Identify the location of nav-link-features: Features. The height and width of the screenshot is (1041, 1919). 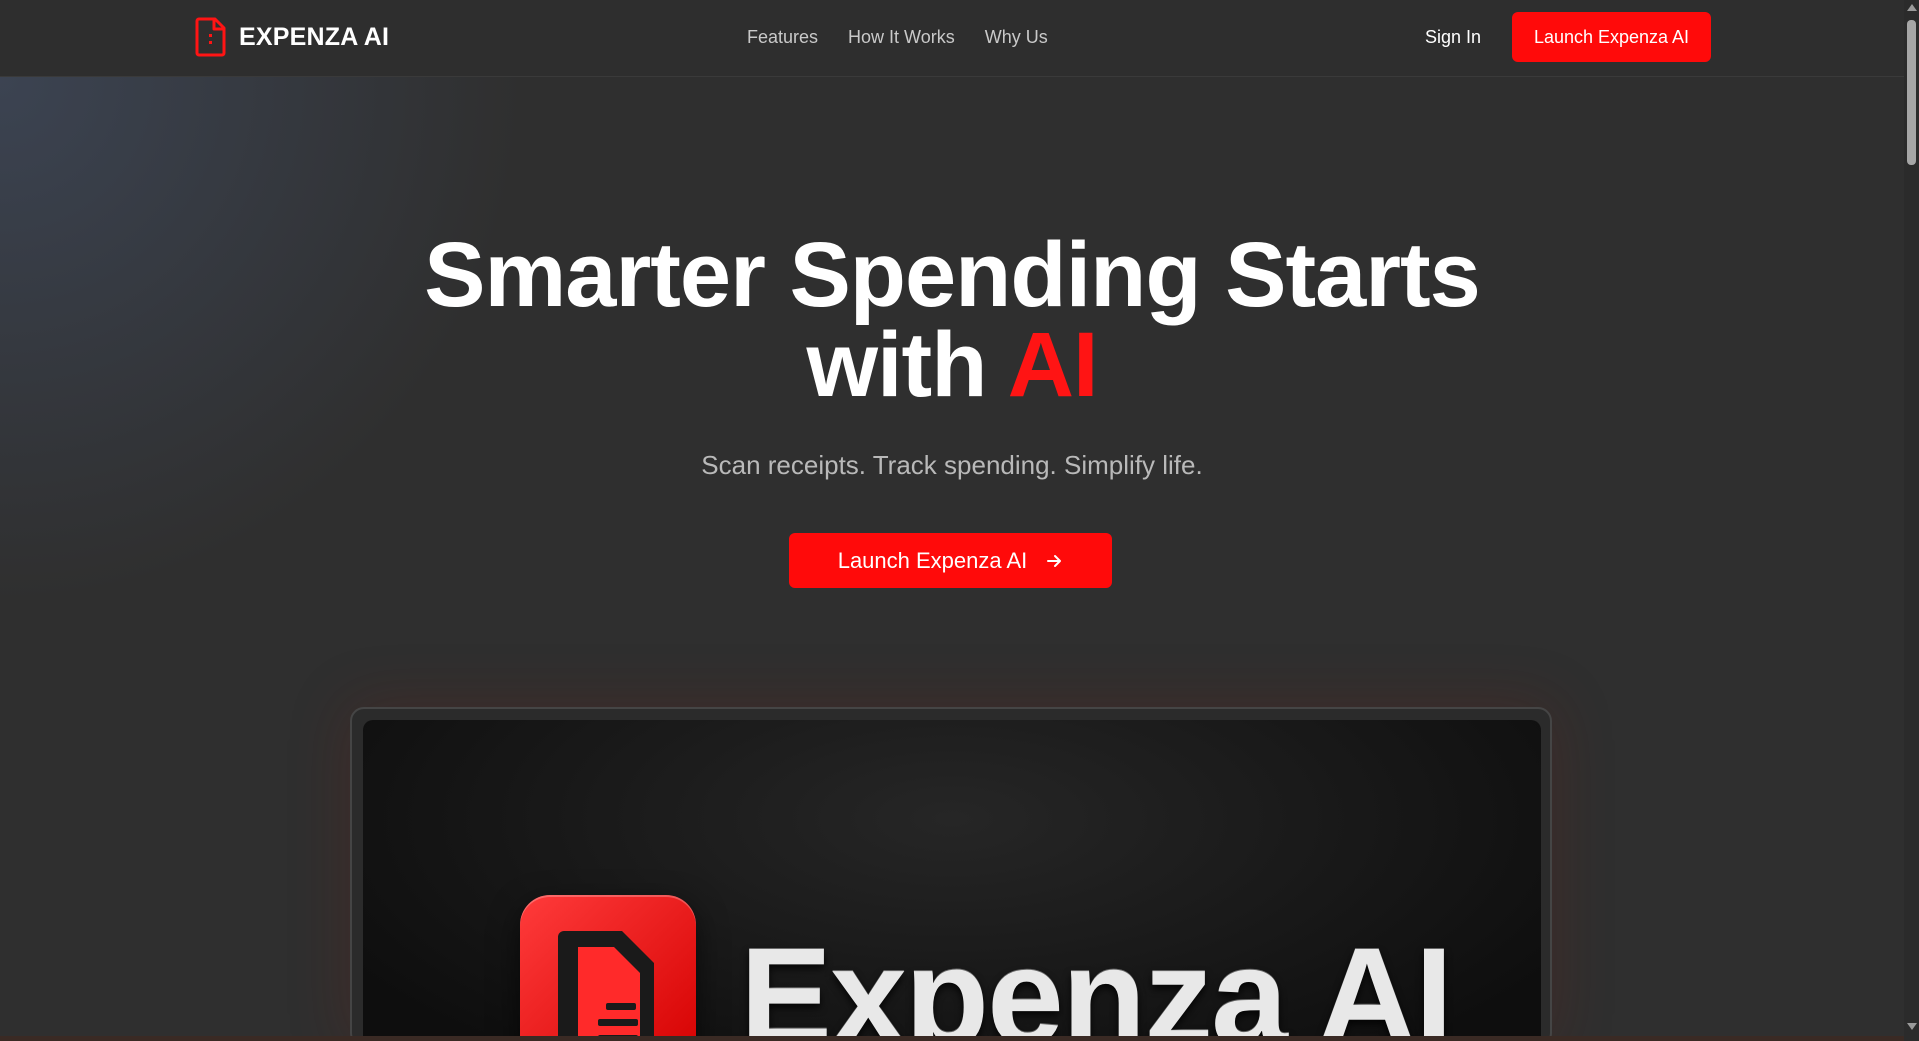
(782, 37).